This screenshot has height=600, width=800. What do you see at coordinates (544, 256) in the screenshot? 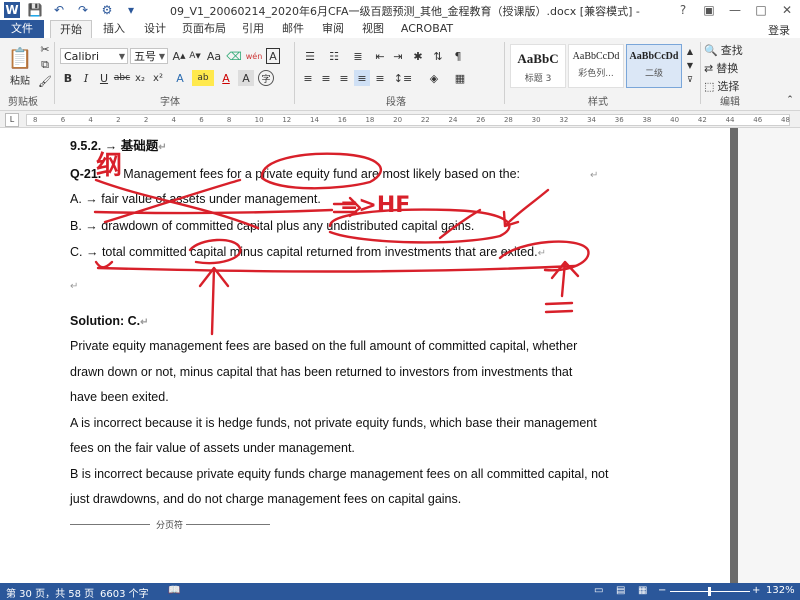
I see `circle-option-c-end` at bounding box center [544, 256].